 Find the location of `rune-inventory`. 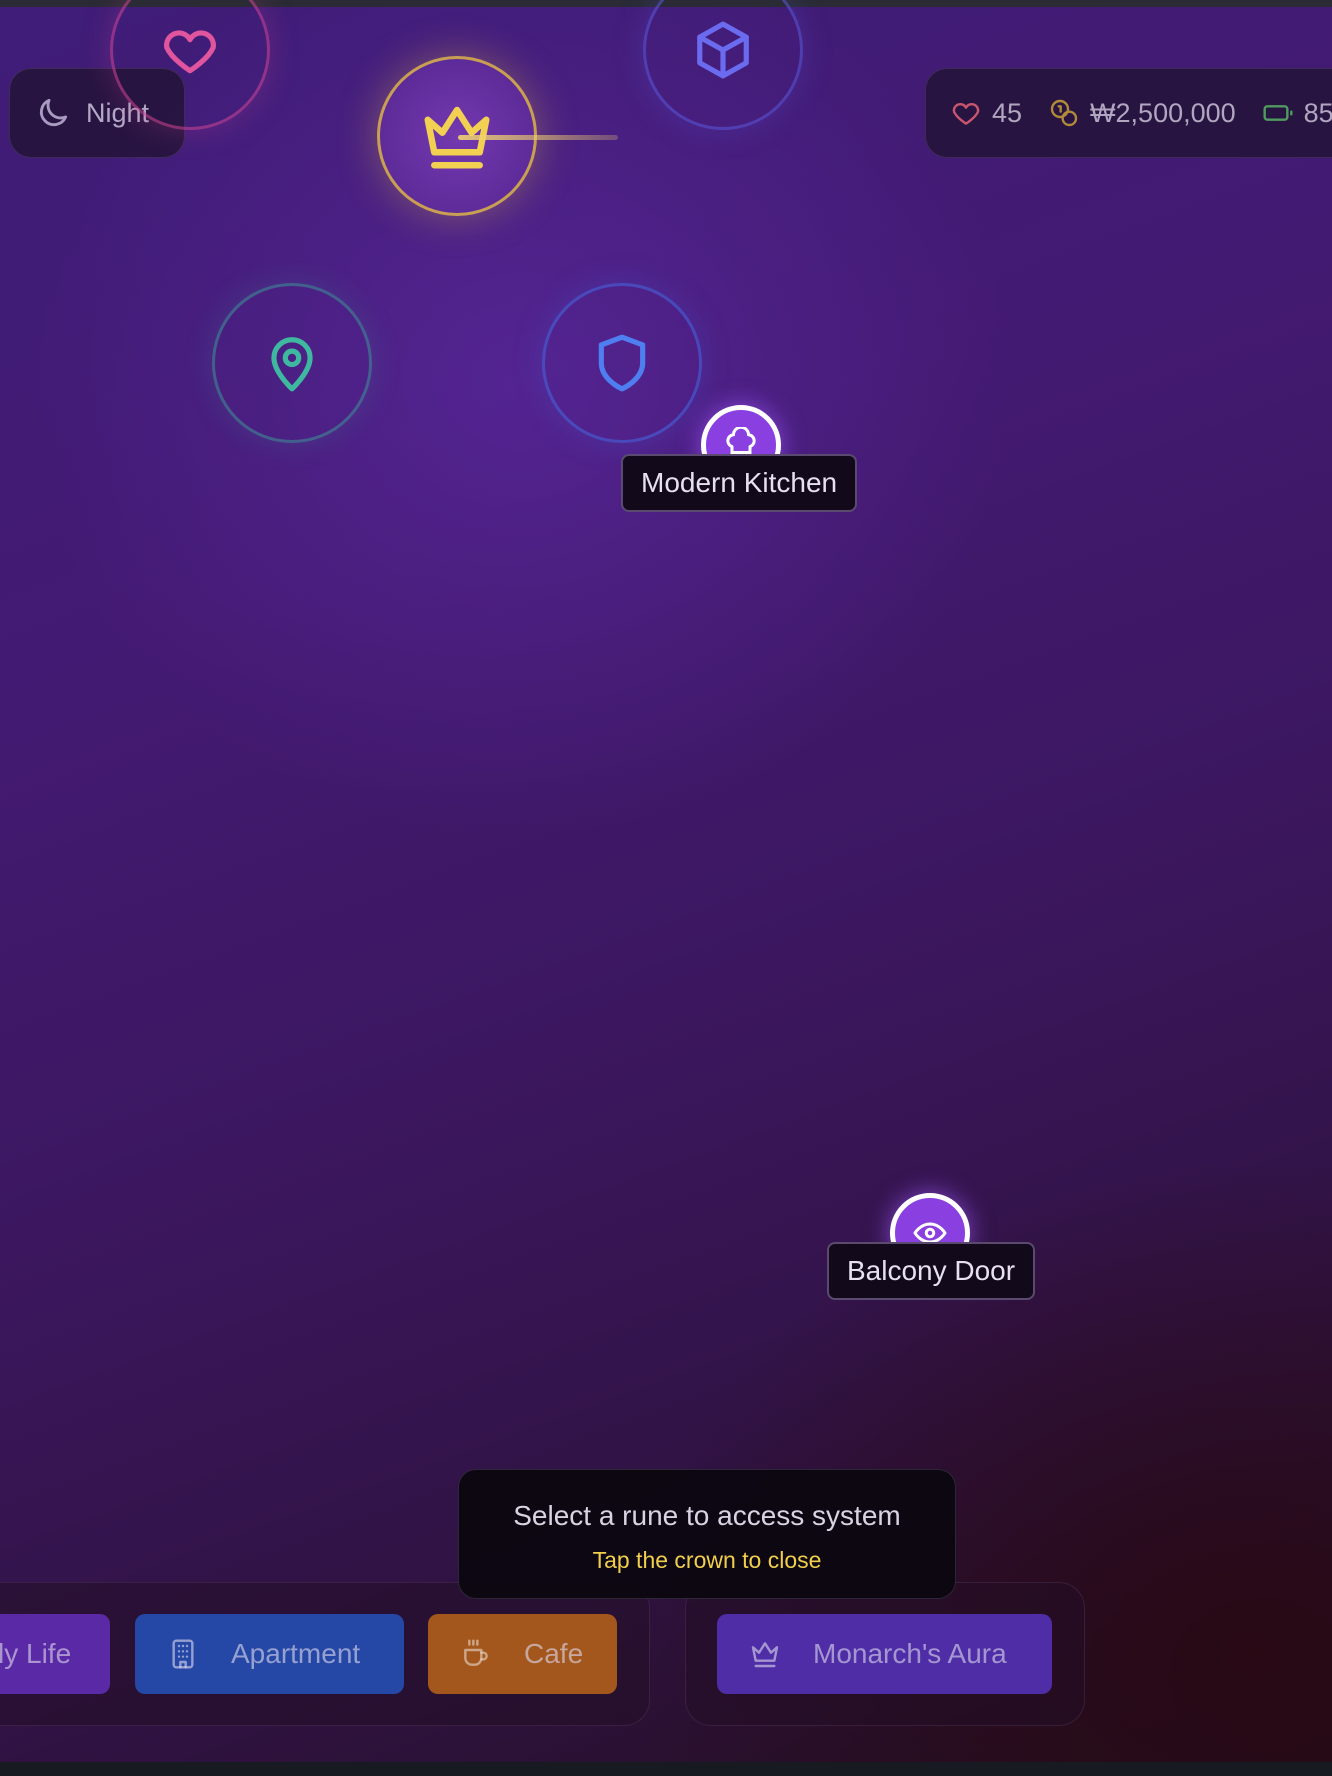

rune-inventory is located at coordinates (723, 65).